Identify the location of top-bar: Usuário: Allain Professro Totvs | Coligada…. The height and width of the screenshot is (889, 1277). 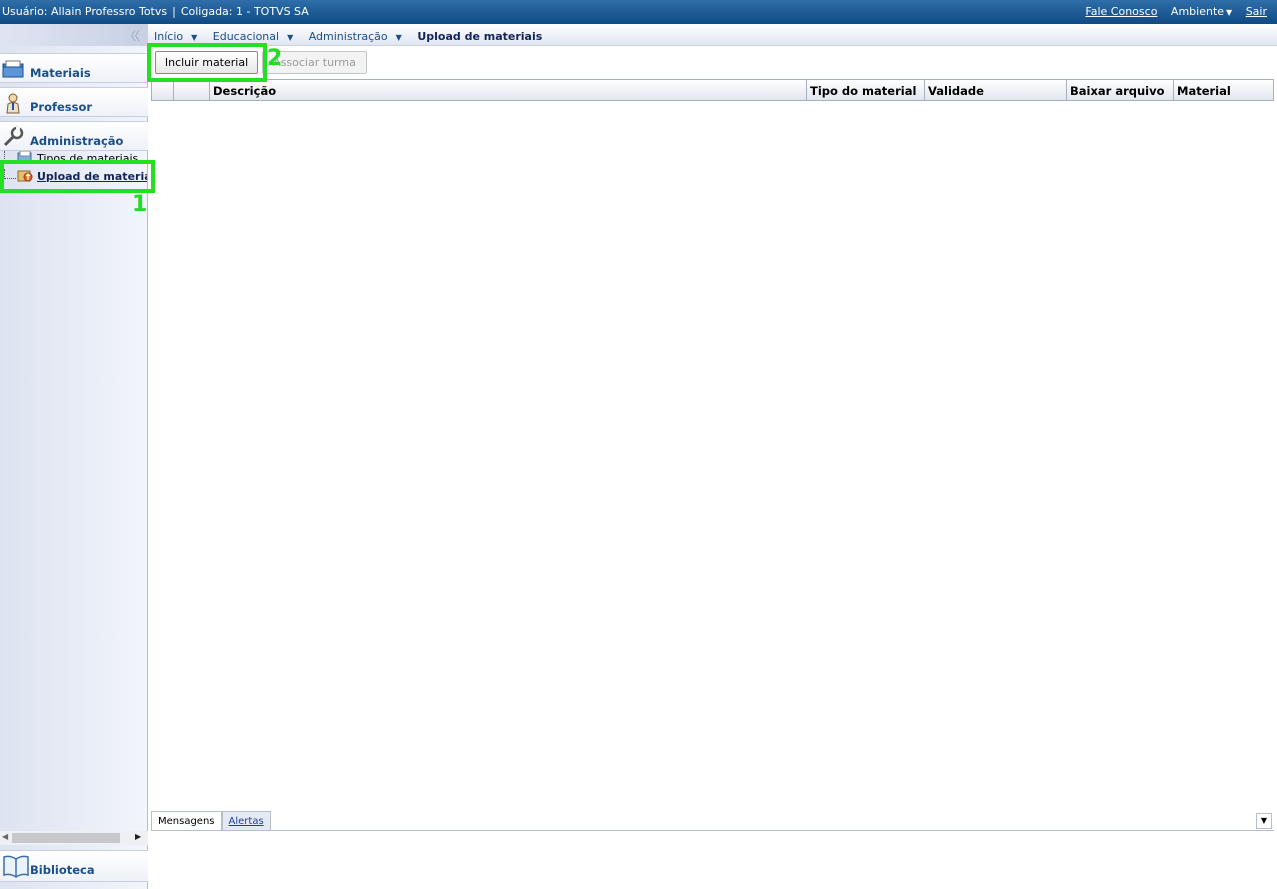
(638, 12).